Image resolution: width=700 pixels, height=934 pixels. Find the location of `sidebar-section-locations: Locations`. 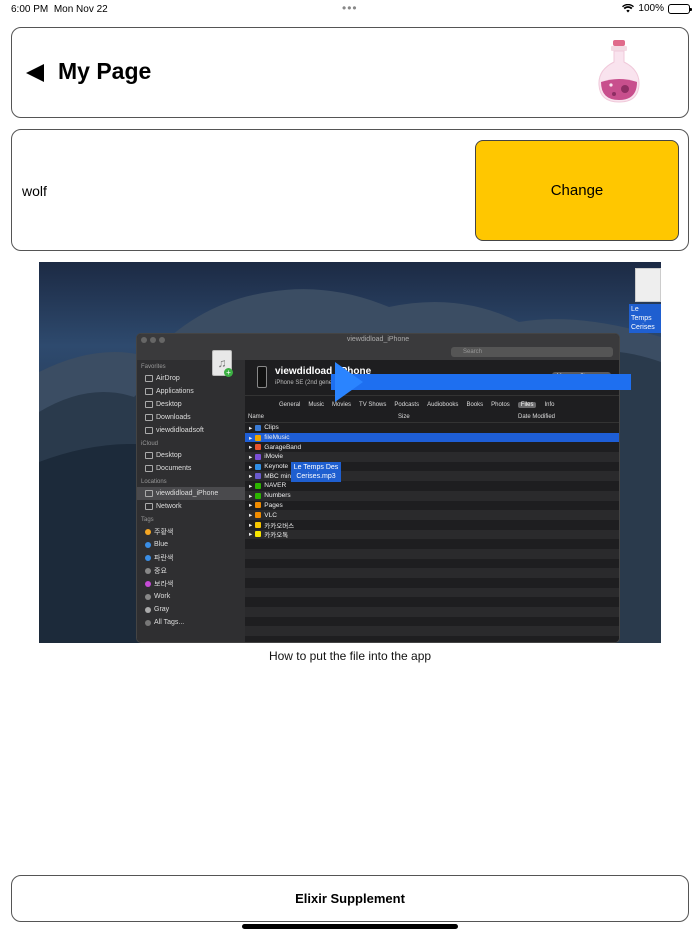

sidebar-section-locations: Locations is located at coordinates (154, 482).